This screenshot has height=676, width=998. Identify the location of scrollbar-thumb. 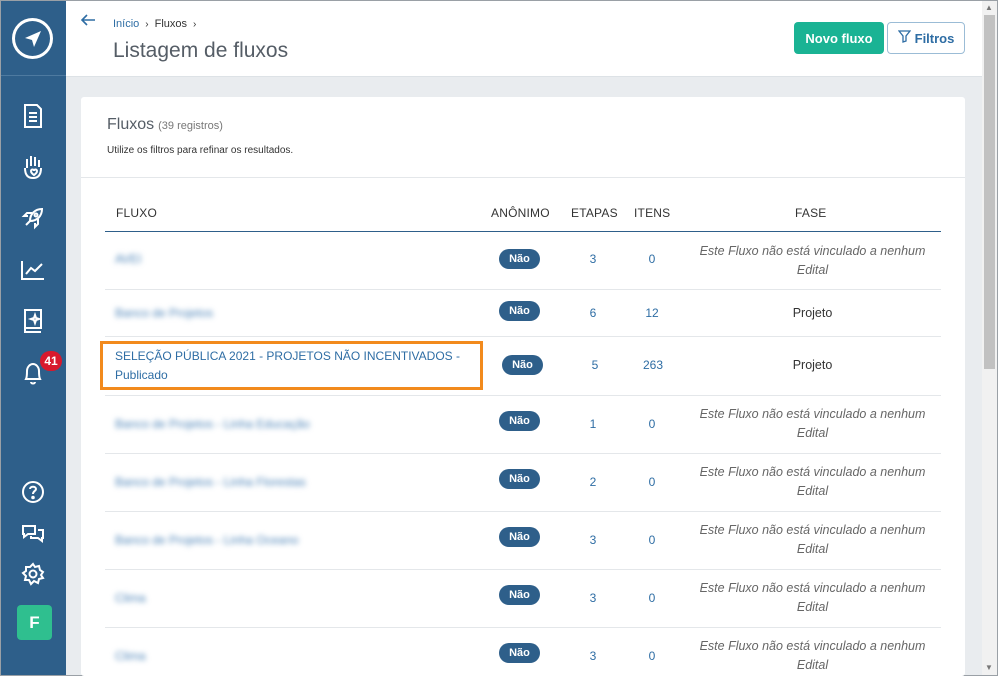
(989, 192).